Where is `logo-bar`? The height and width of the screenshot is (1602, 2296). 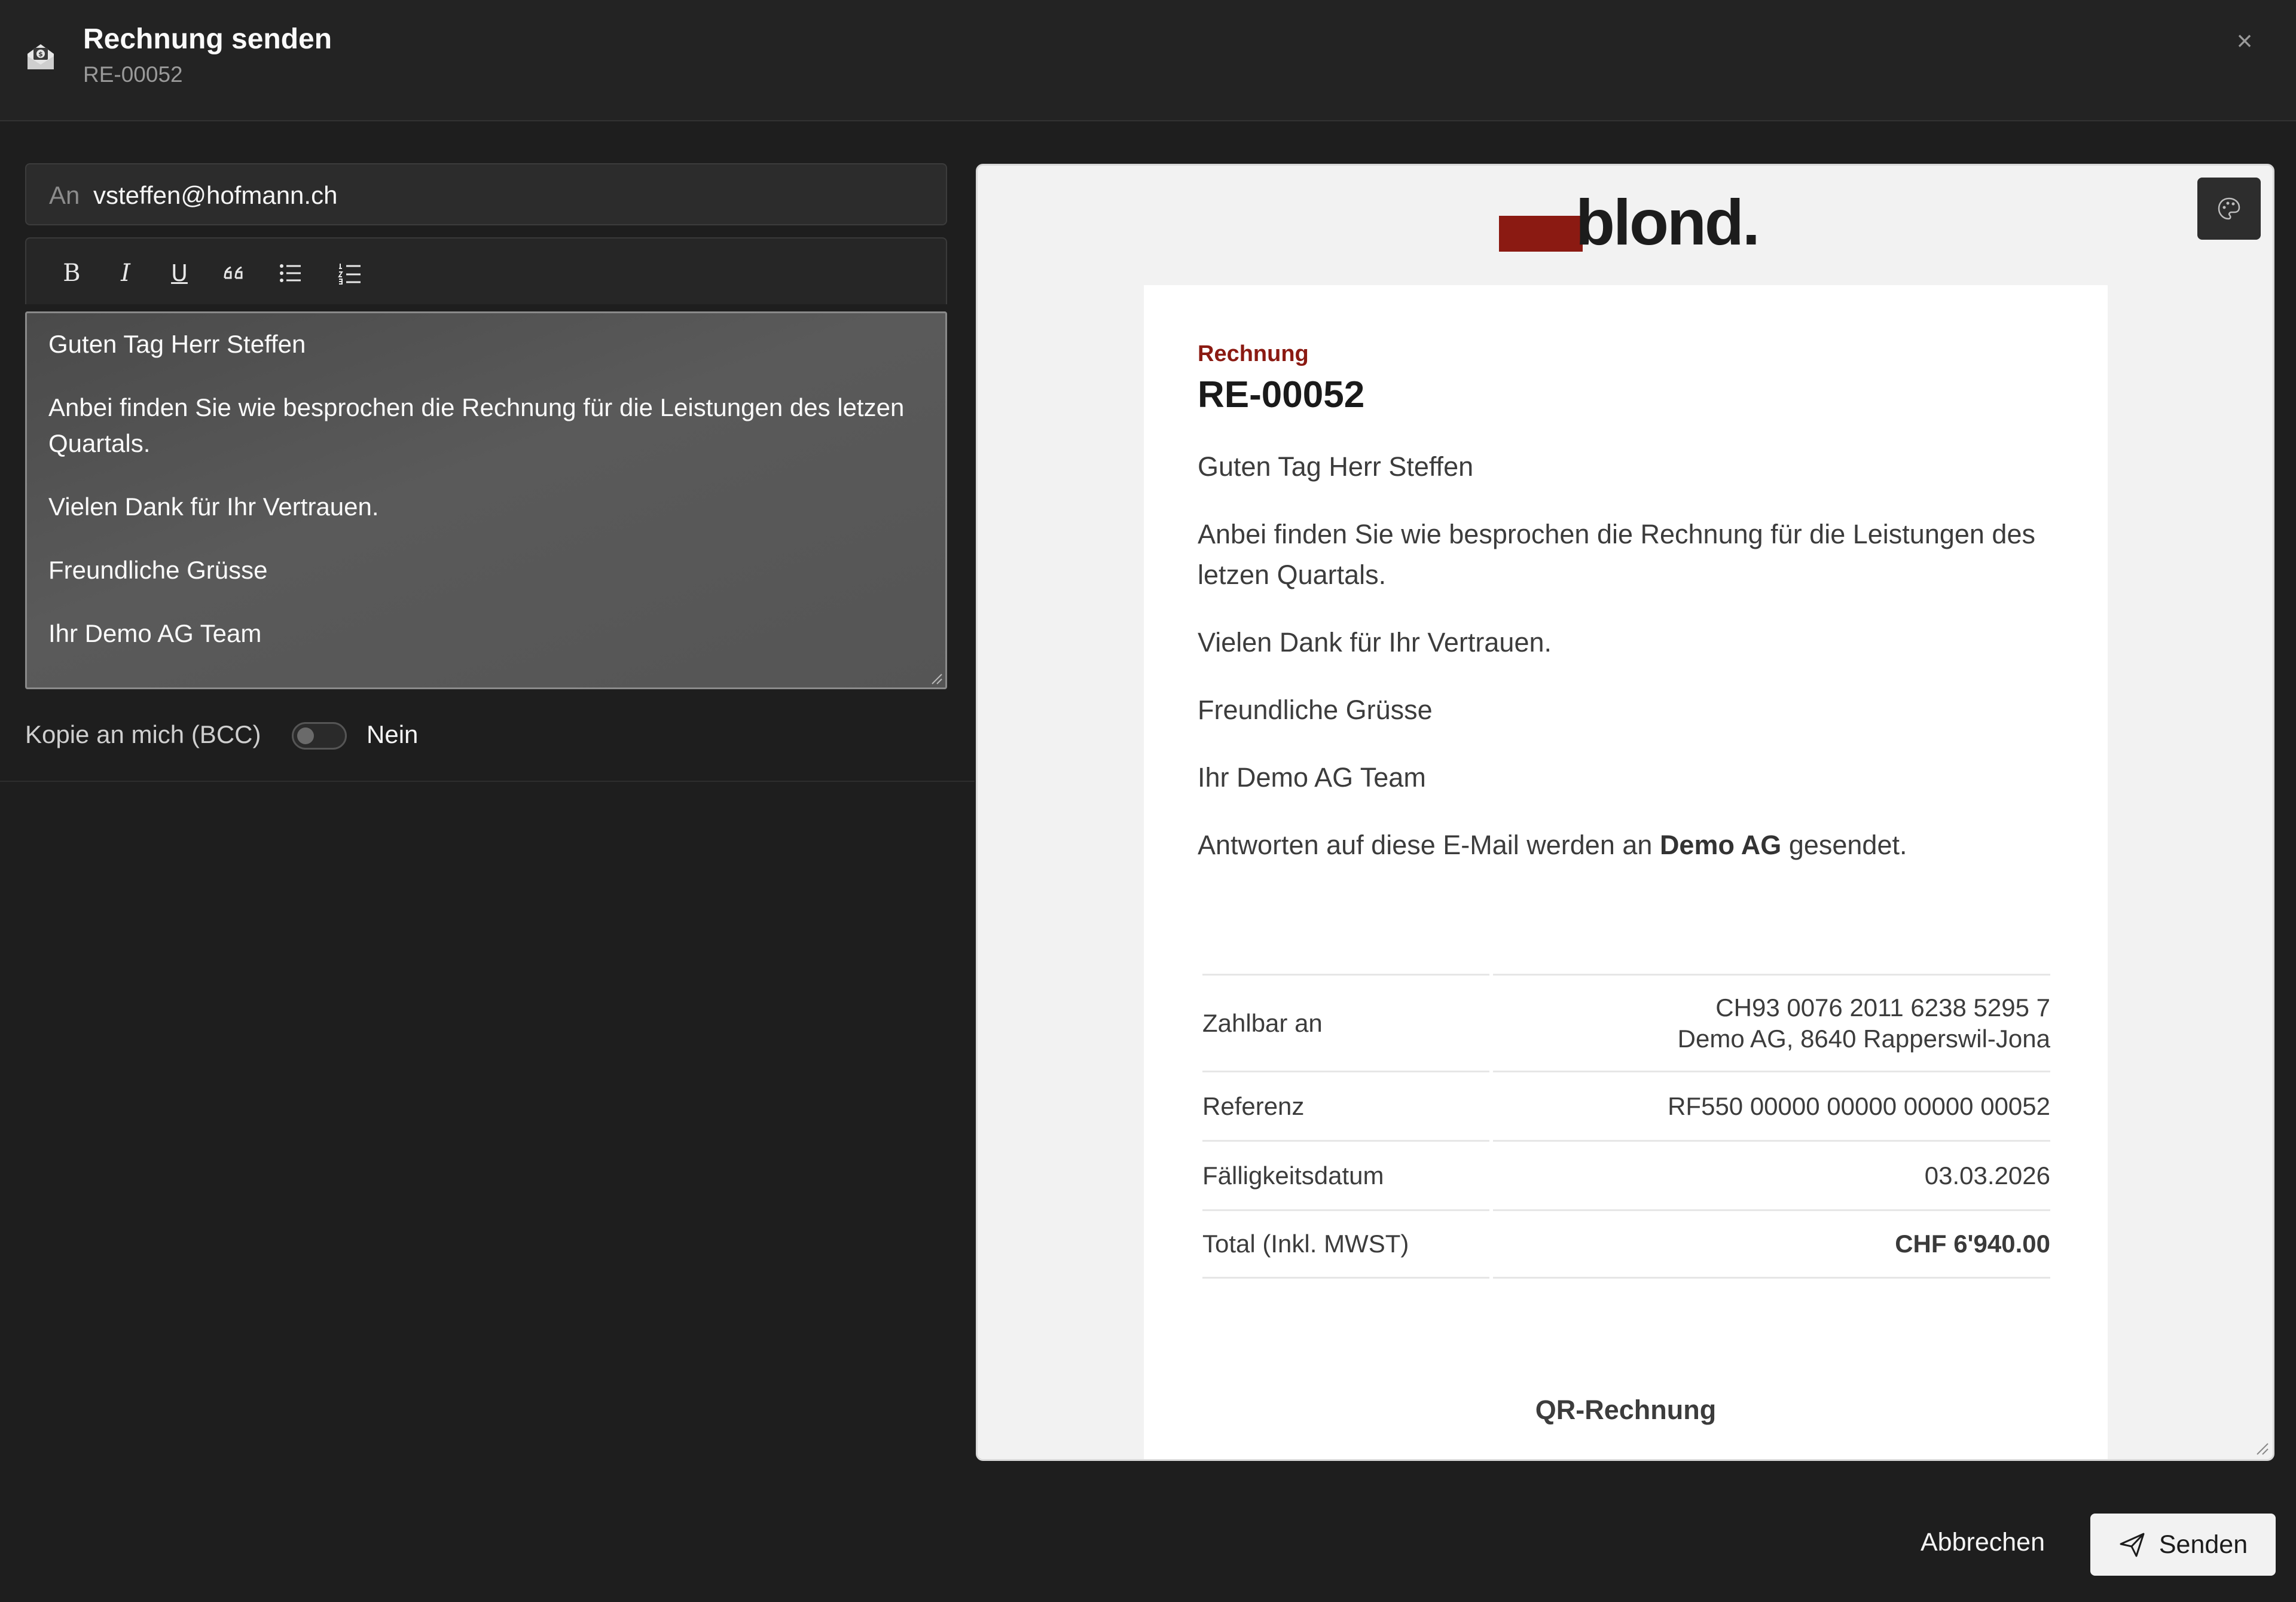 logo-bar is located at coordinates (1541, 234).